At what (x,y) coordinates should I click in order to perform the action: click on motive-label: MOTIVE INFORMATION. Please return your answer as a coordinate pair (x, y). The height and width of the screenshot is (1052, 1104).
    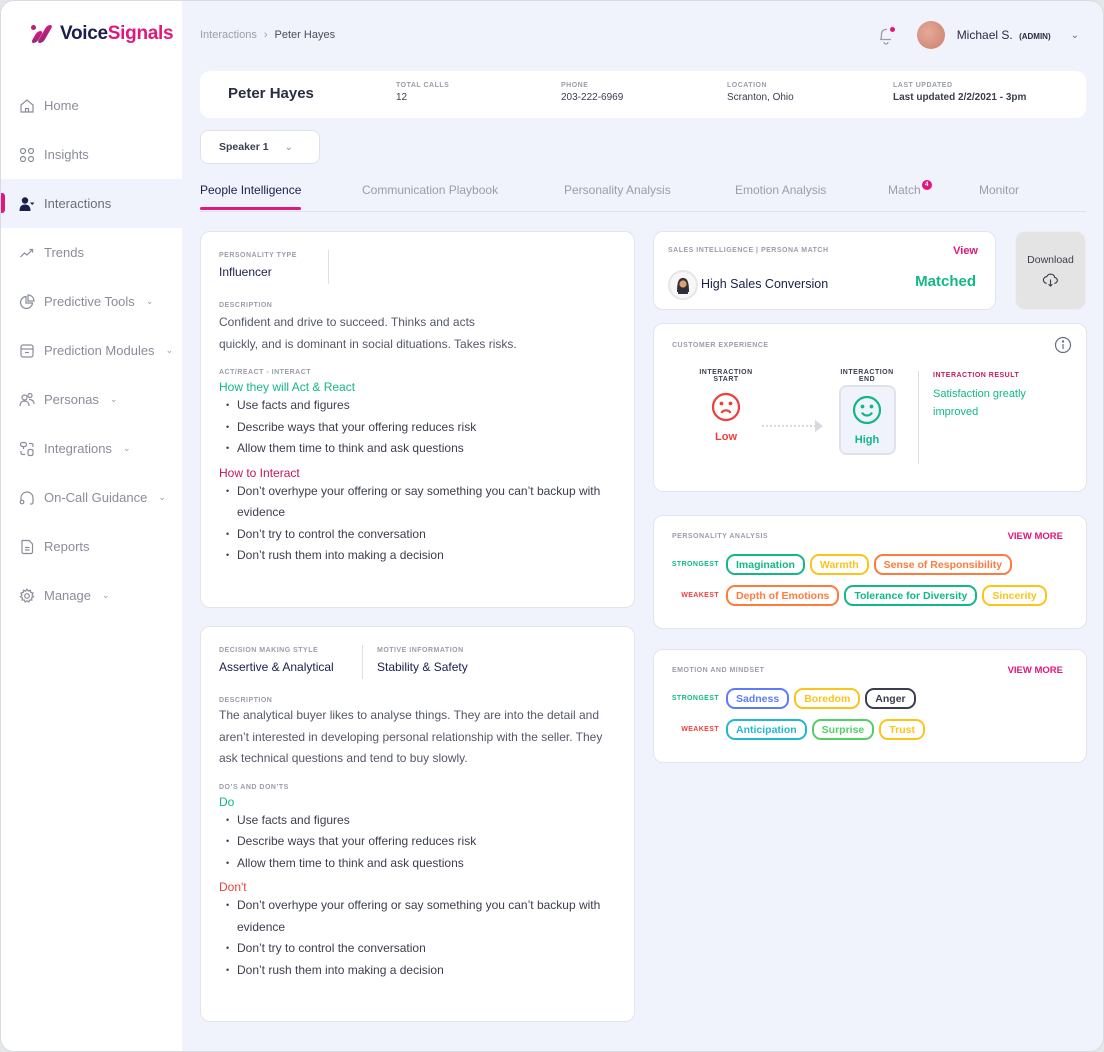
    Looking at the image, I should click on (420, 650).